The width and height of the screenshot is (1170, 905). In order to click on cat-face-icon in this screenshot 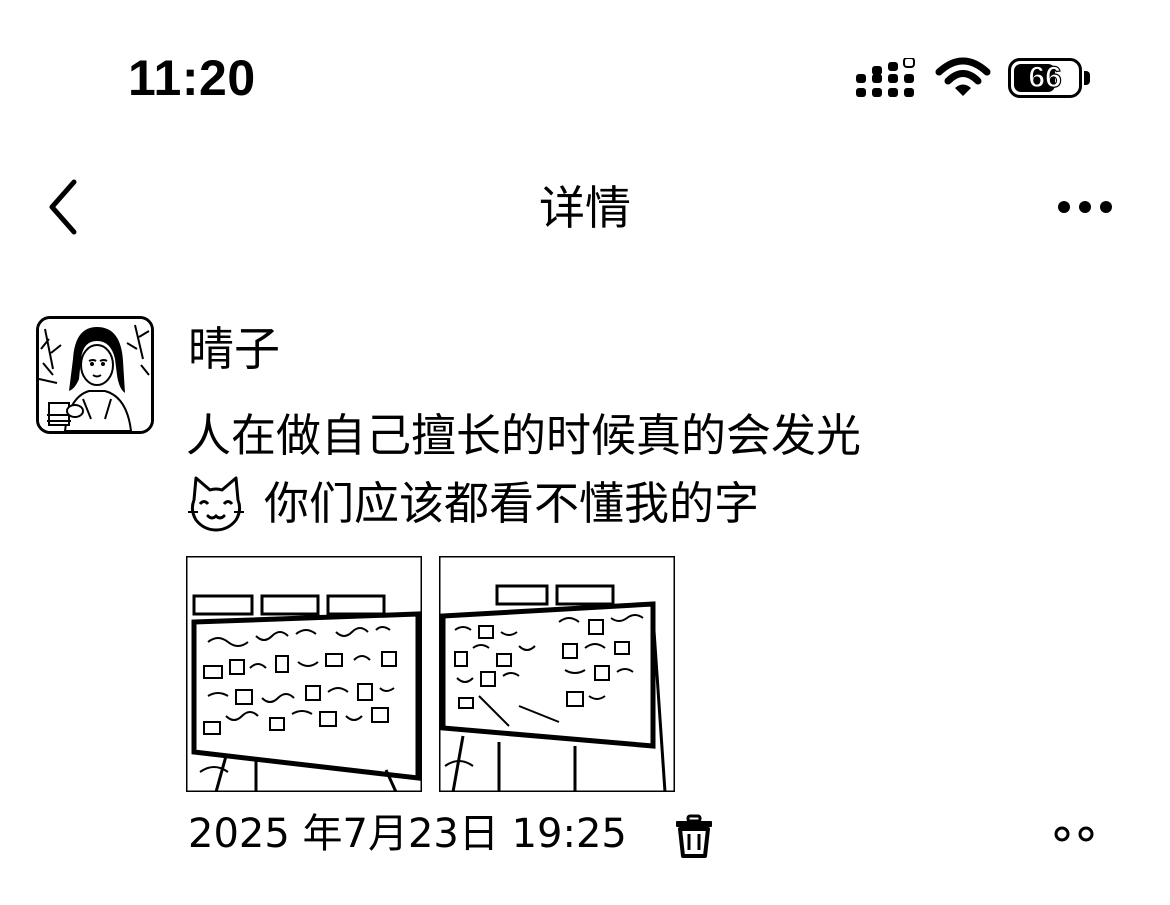, I will do `click(216, 504)`.